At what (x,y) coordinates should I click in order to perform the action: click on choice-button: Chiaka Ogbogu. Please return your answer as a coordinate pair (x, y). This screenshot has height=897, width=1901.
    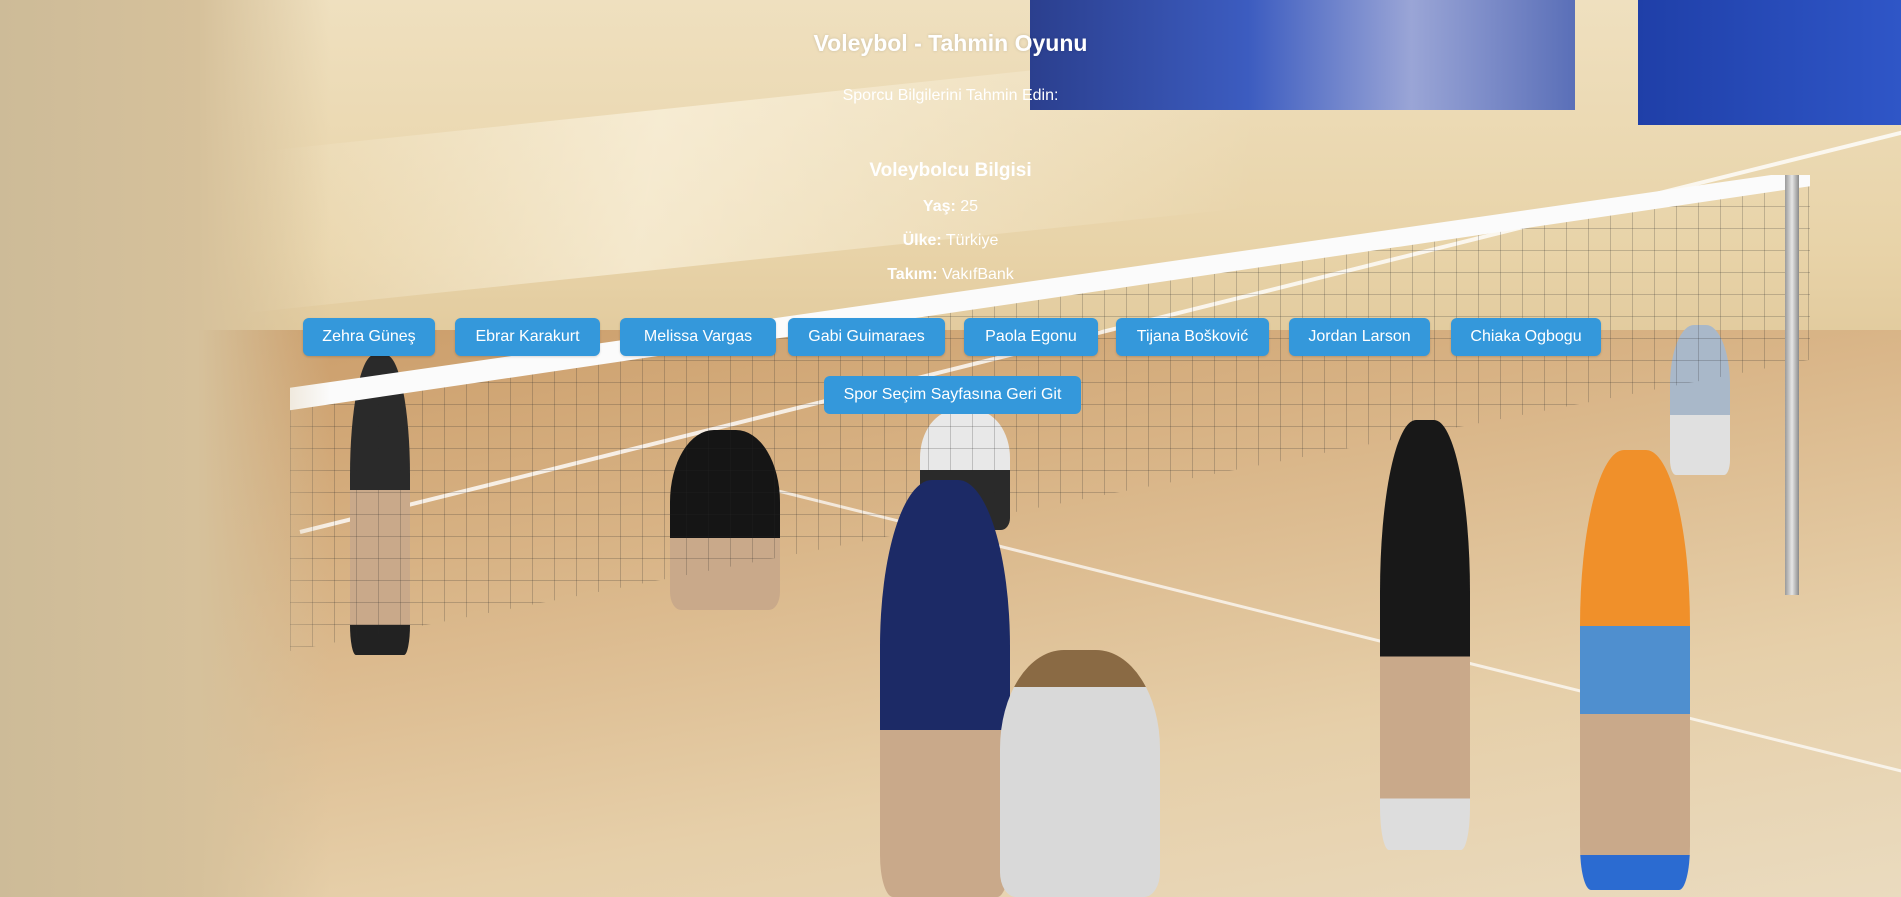
    Looking at the image, I should click on (1526, 337).